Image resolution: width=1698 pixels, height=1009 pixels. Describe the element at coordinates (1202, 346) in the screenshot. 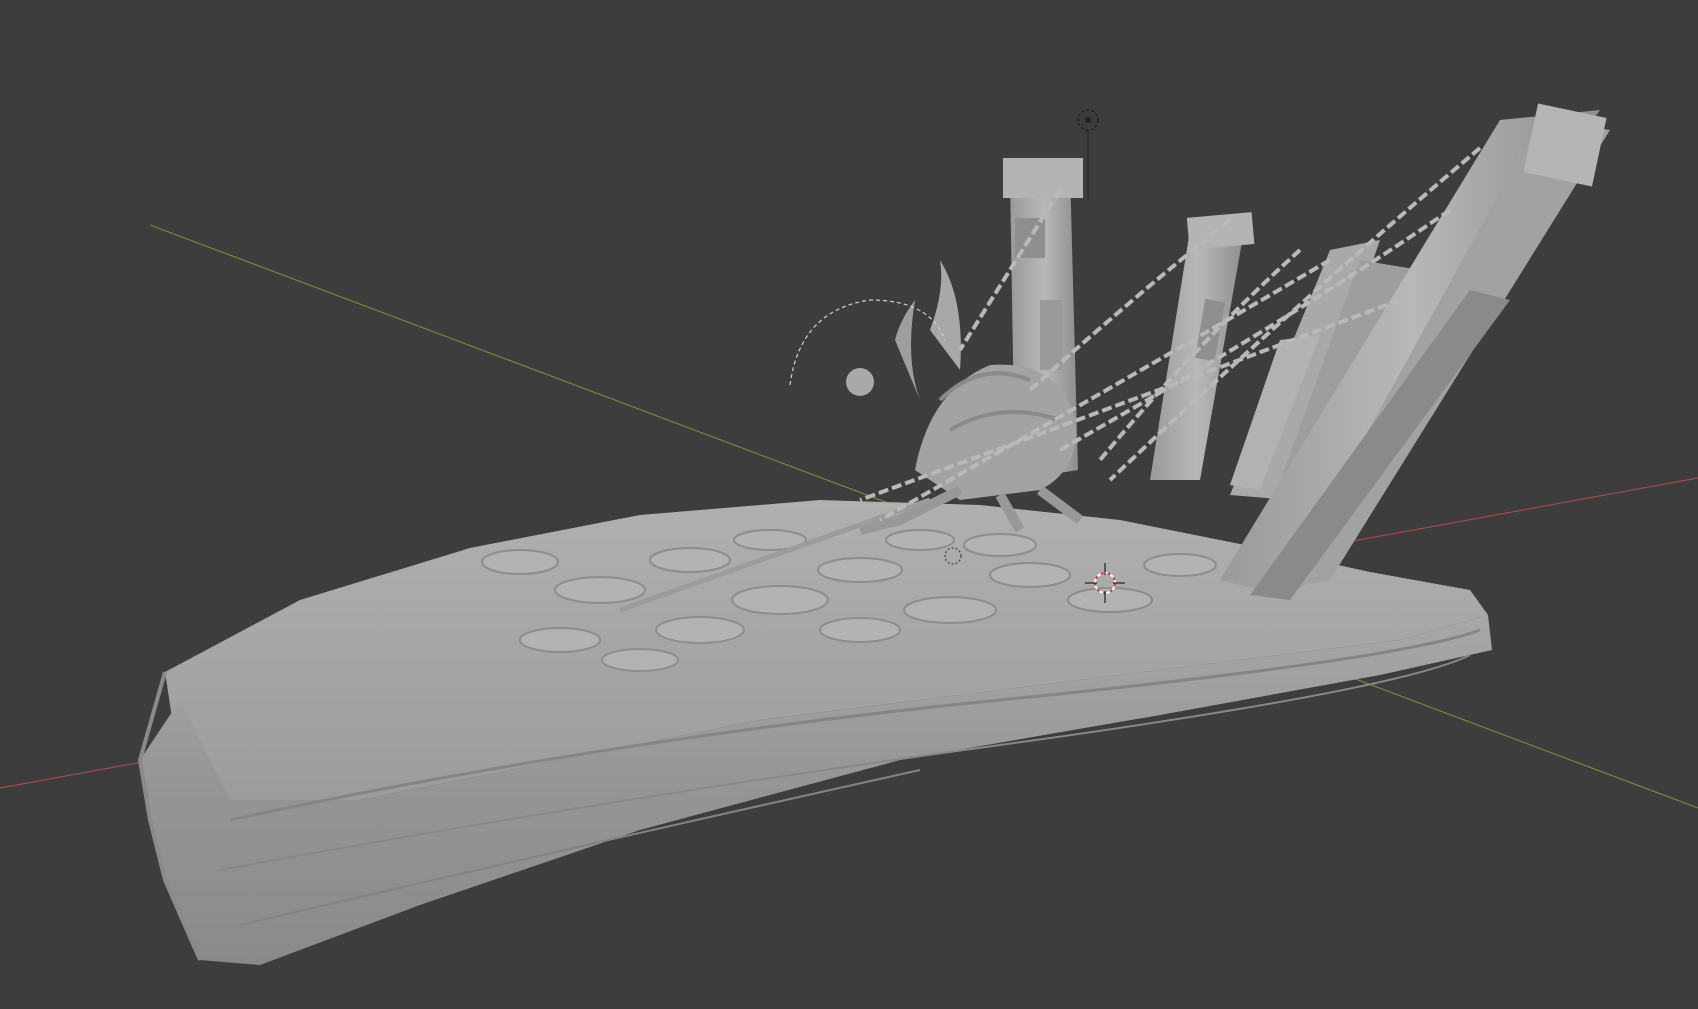

I see `pillar-middle` at that location.